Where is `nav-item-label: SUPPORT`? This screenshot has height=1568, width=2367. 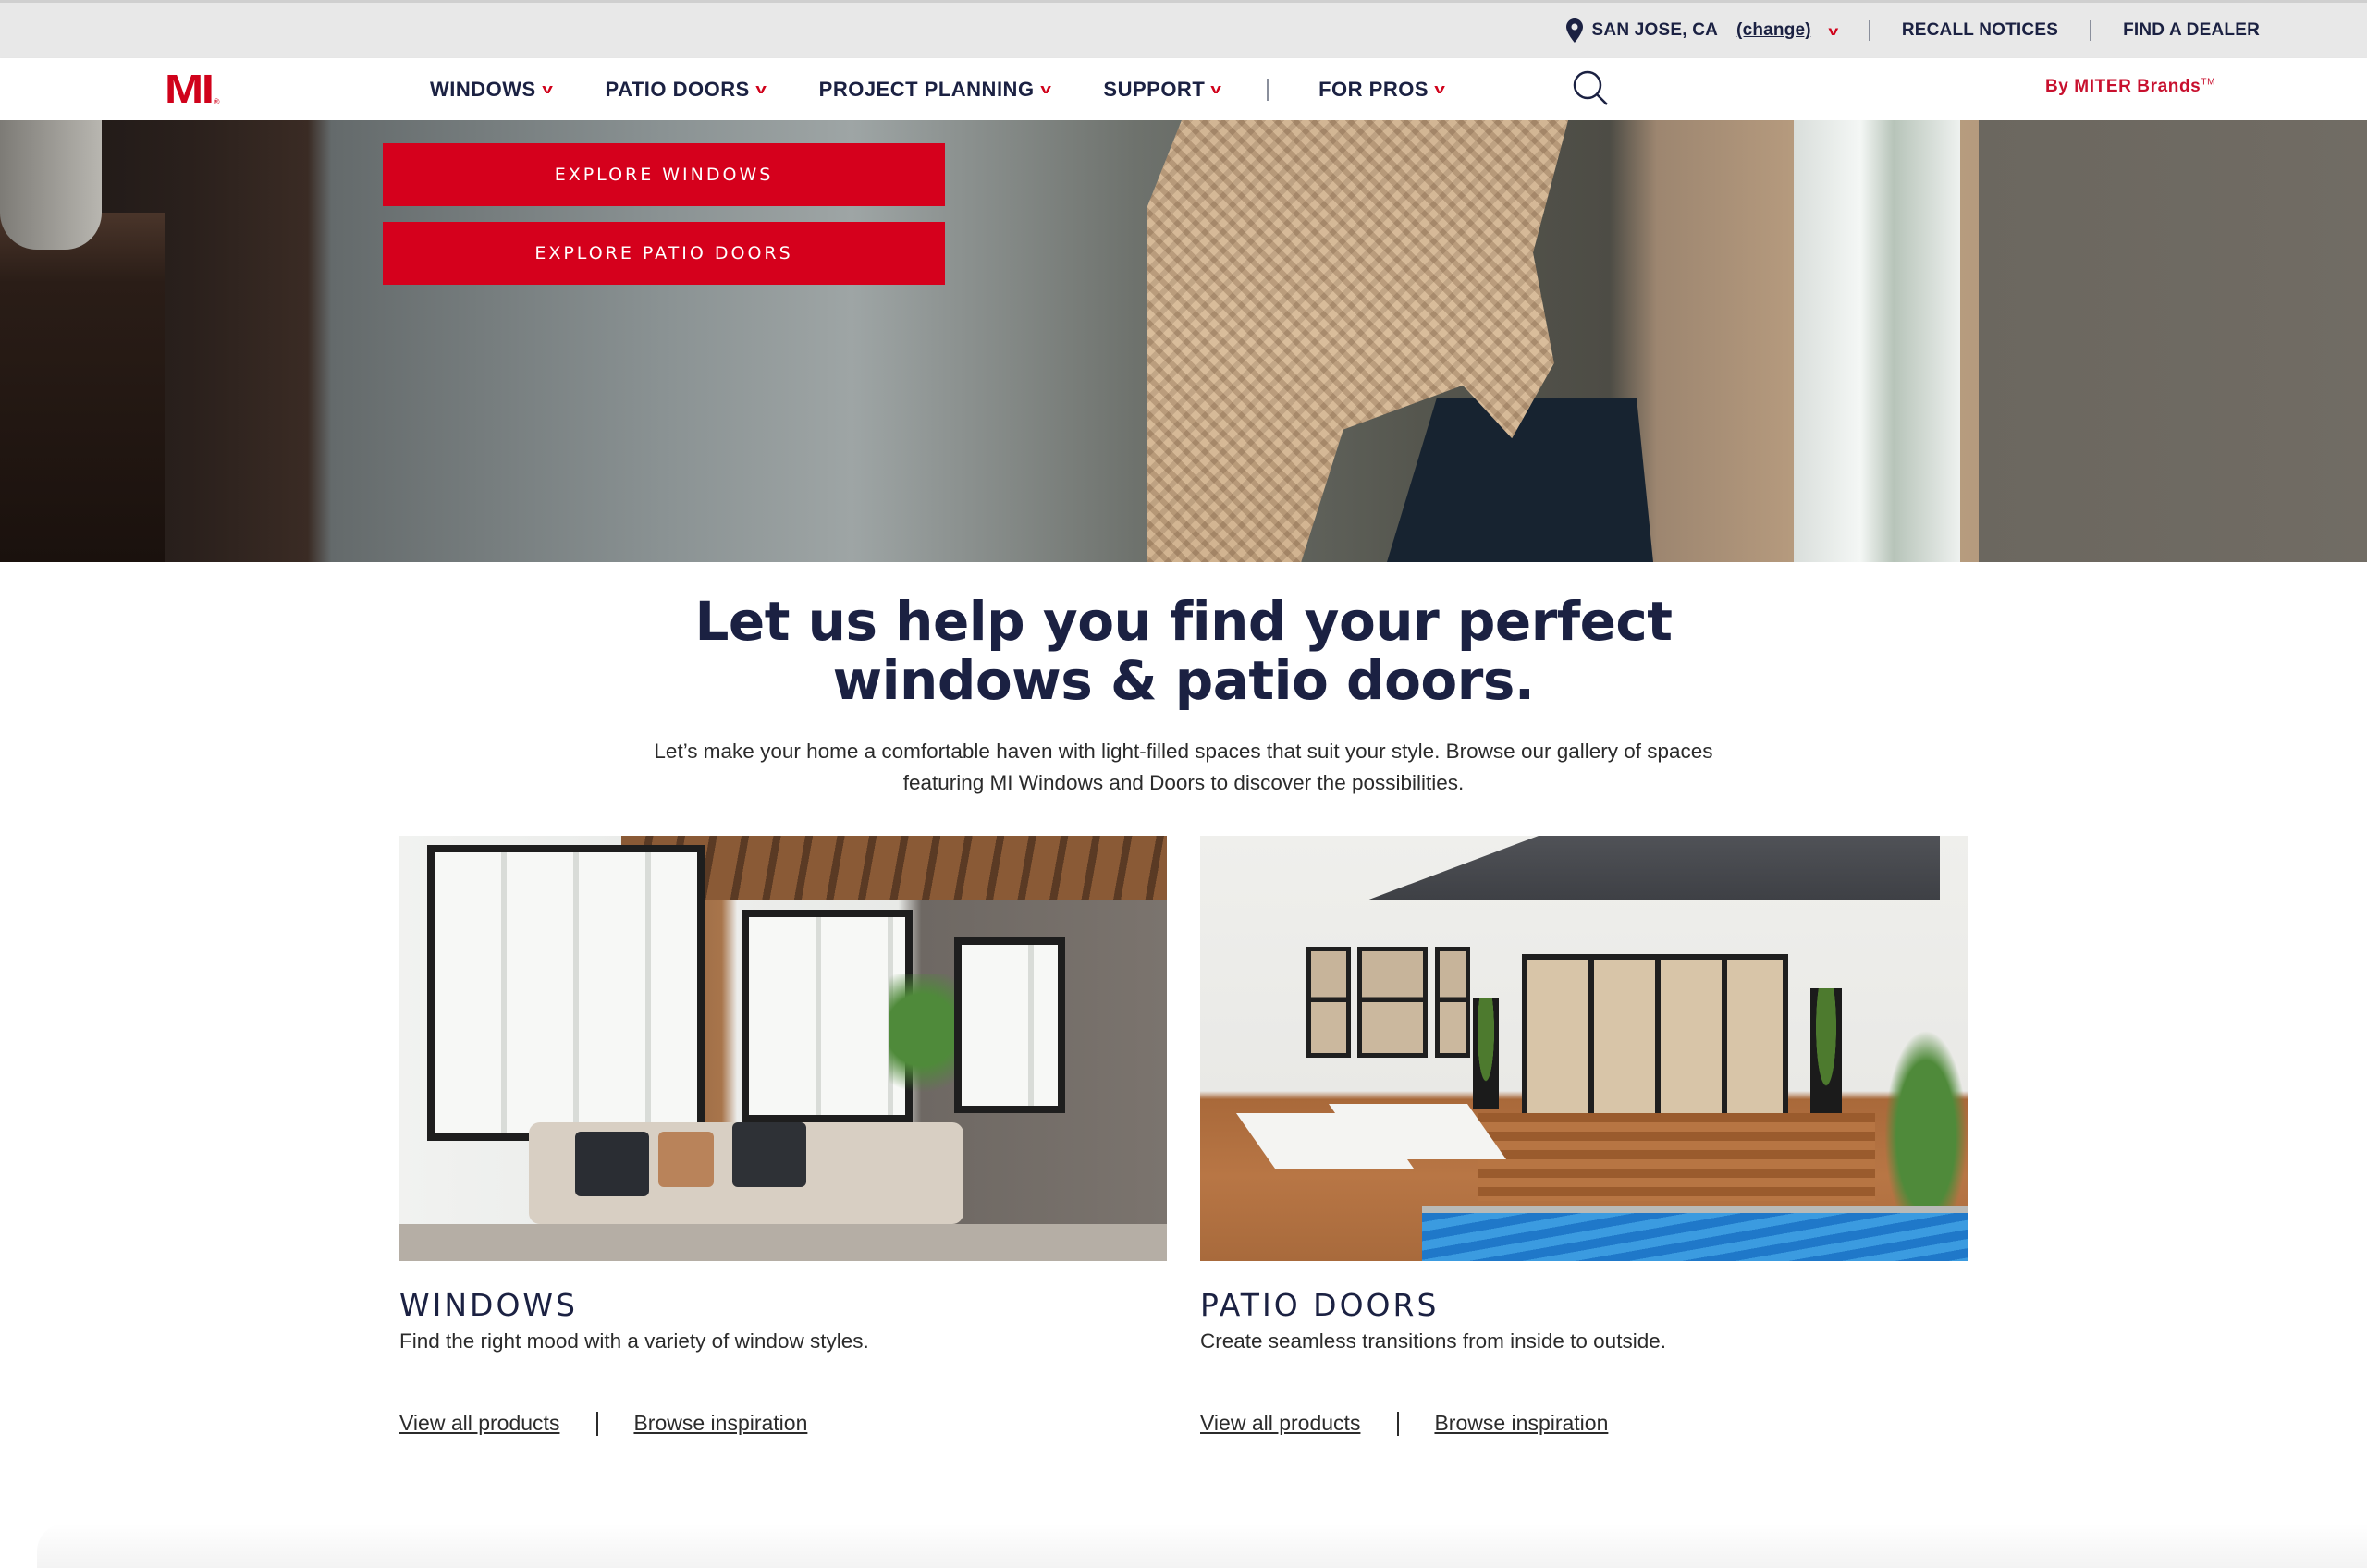
nav-item-label: SUPPORT is located at coordinates (1154, 89).